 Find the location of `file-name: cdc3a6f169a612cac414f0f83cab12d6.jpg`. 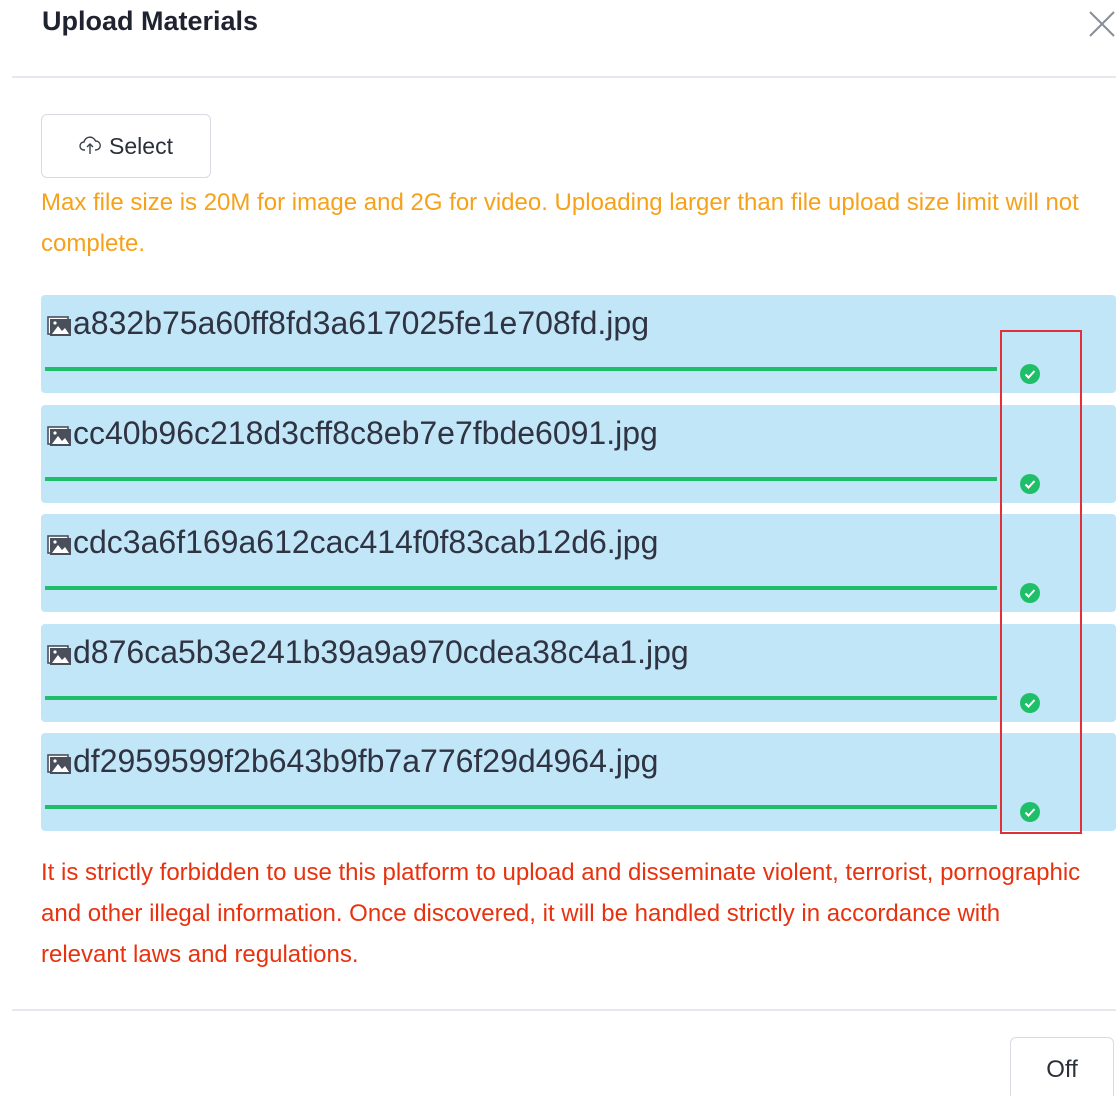

file-name: cdc3a6f169a612cac414f0f83cab12d6.jpg is located at coordinates (366, 542).